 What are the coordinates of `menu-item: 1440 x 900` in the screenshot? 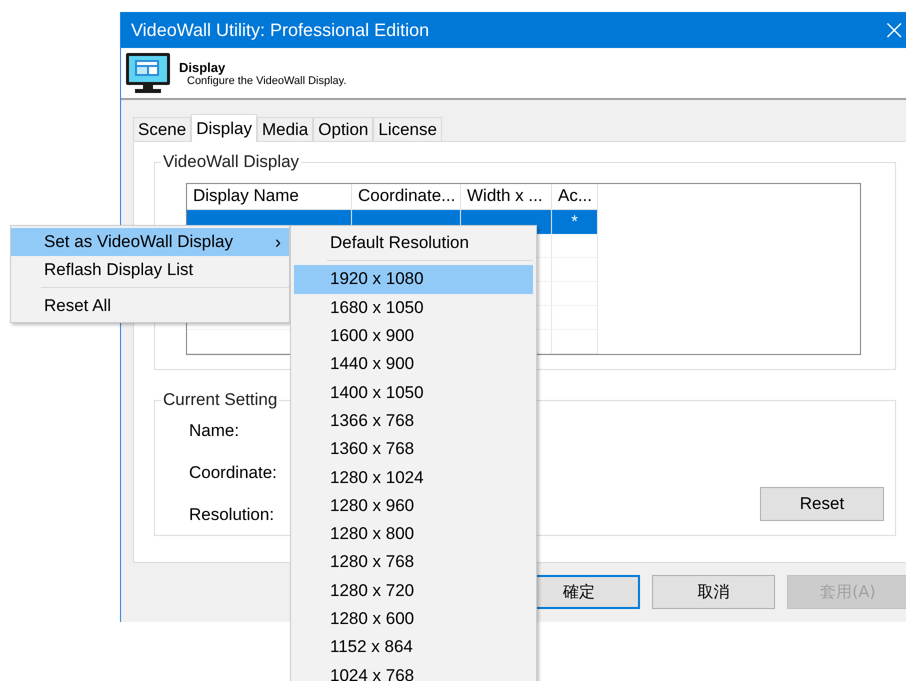 It's located at (413, 364).